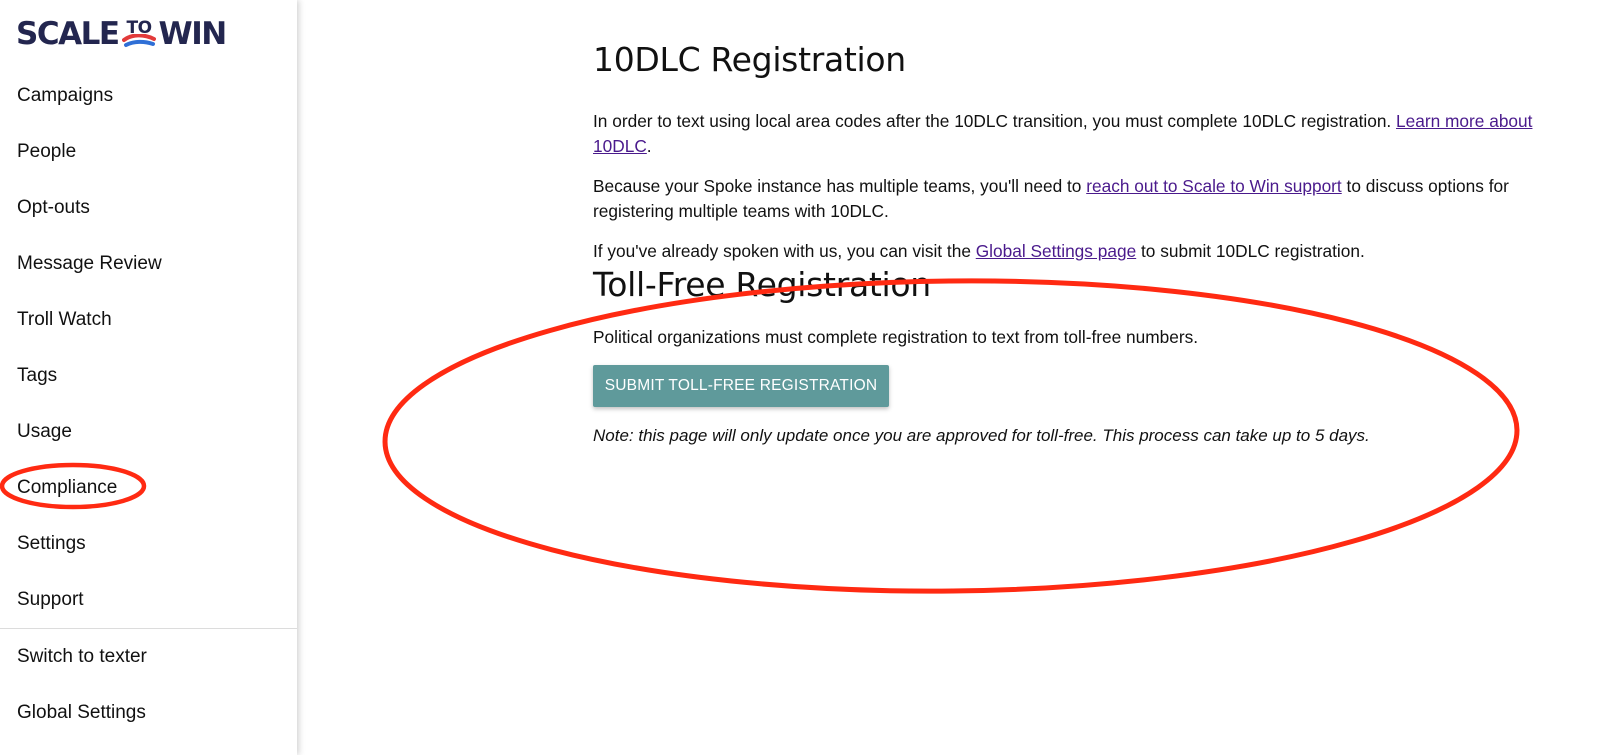 The height and width of the screenshot is (755, 1600). I want to click on scale-to-win-logo: SCALE TO WIN, so click(122, 34).